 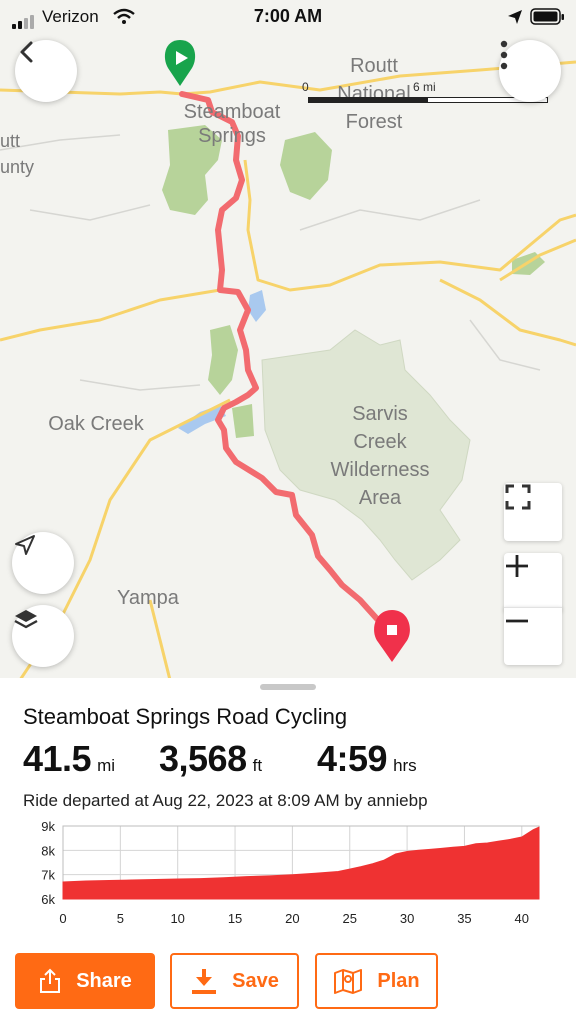 I want to click on zoom-in-button, so click(x=533, y=582).